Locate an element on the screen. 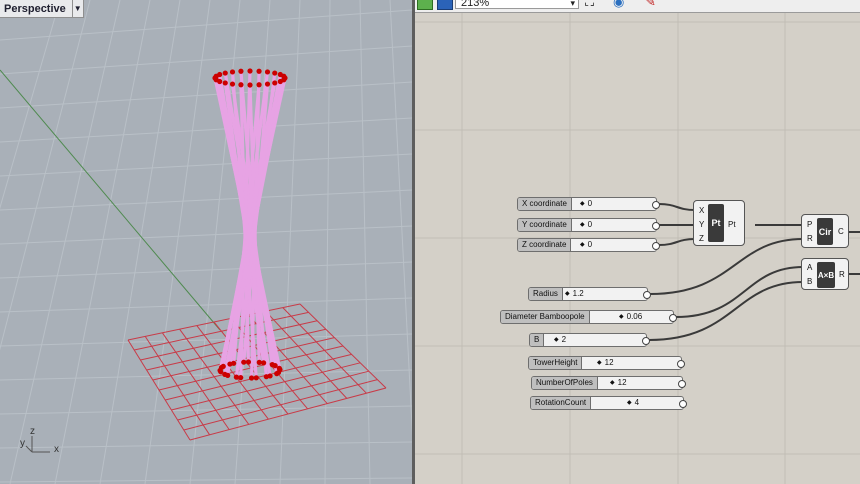 This screenshot has width=860, height=484. zoom-extents-icon: ⛶ is located at coordinates (589, 4).